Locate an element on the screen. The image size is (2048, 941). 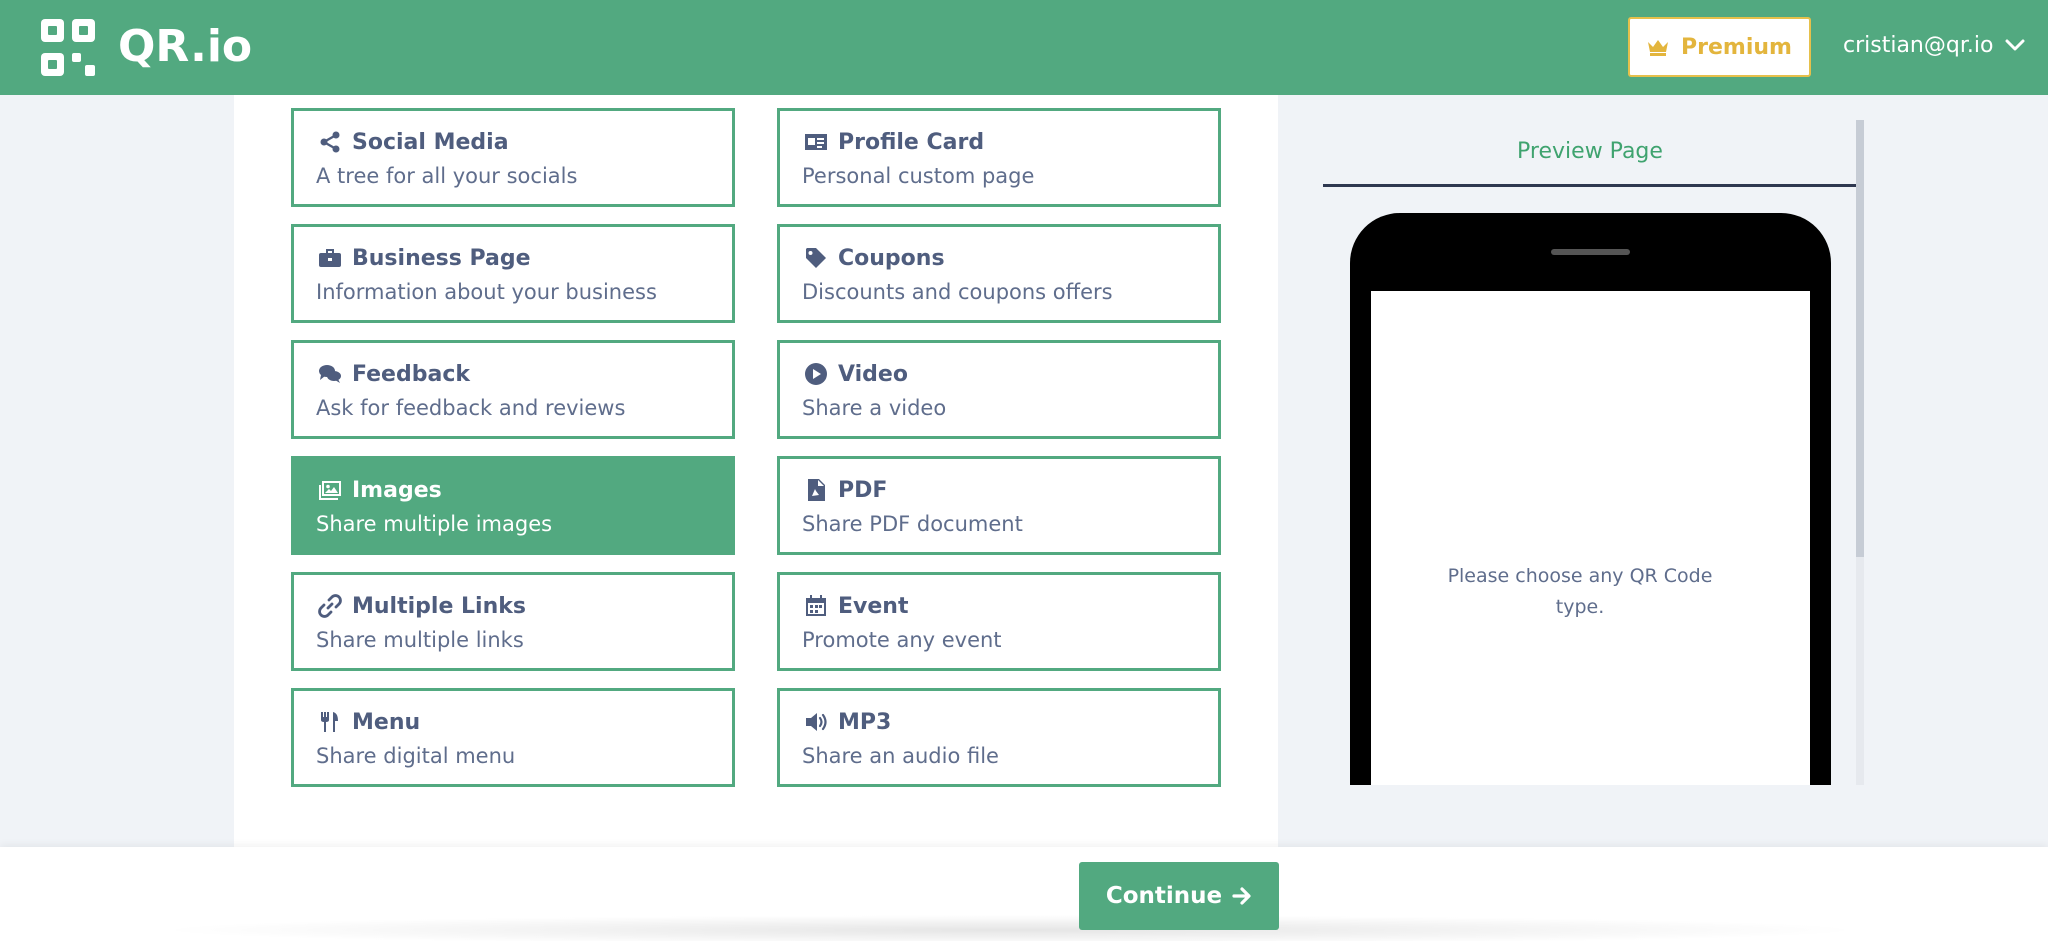
phone-speaker is located at coordinates (1590, 252).